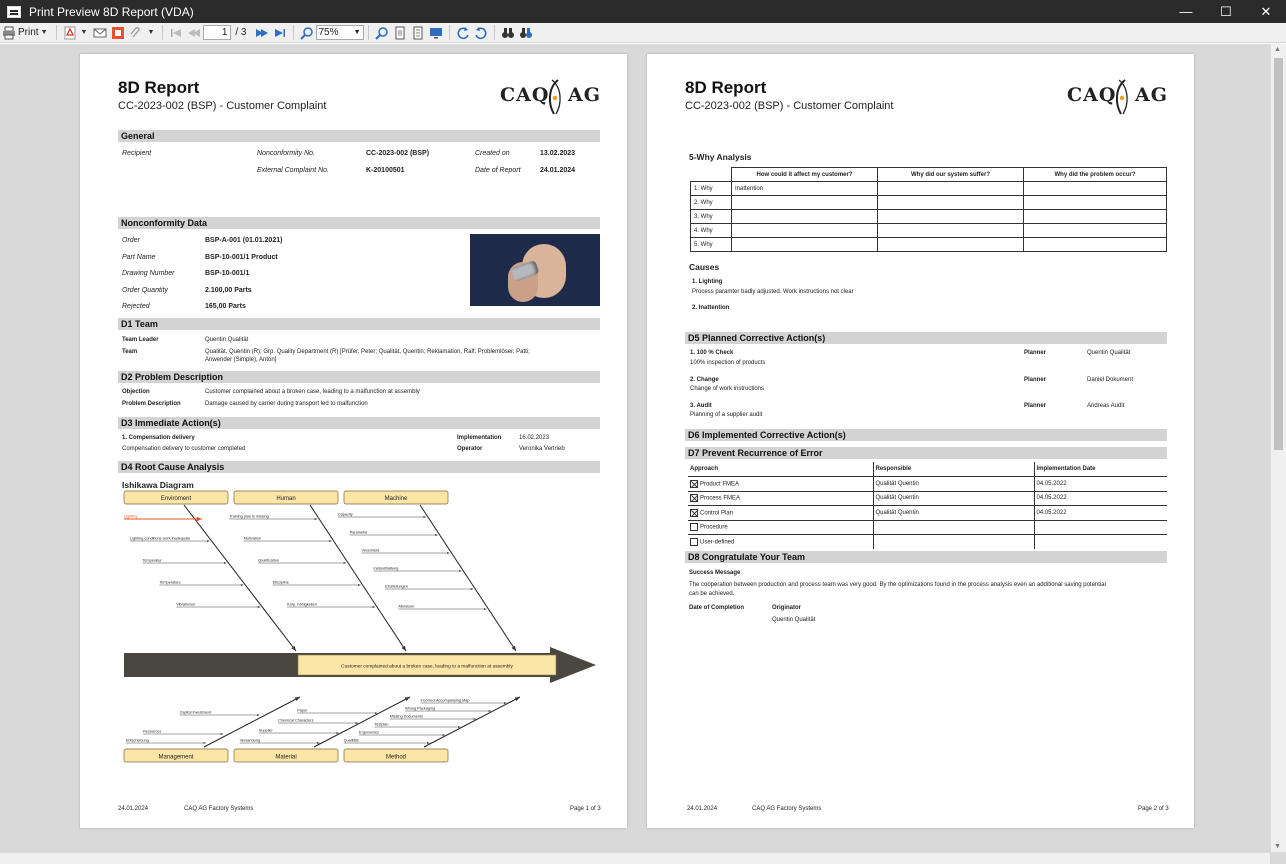 The height and width of the screenshot is (864, 1286). Describe the element at coordinates (926, 435) in the screenshot. I see `section-d6-implemented: D6 Implemented Corrective Action(s)` at that location.